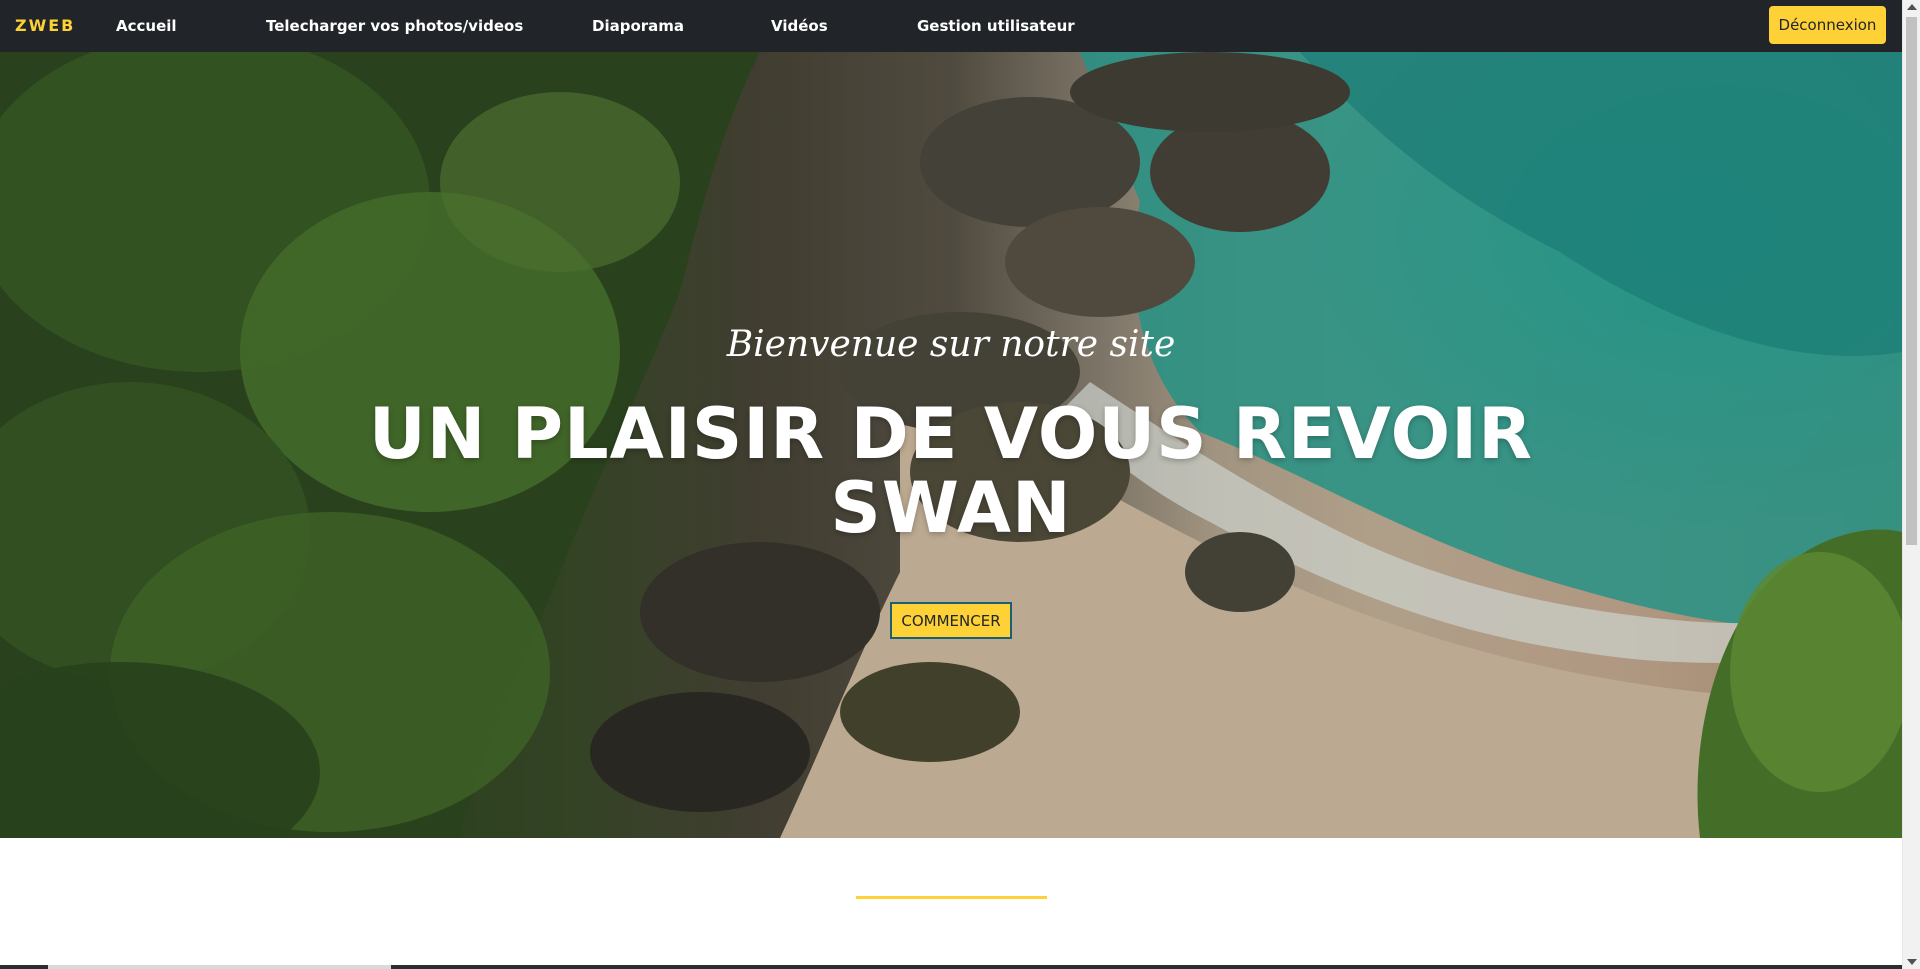 The width and height of the screenshot is (1920, 969). What do you see at coordinates (1911, 281) in the screenshot?
I see `scrollbar-thumb` at bounding box center [1911, 281].